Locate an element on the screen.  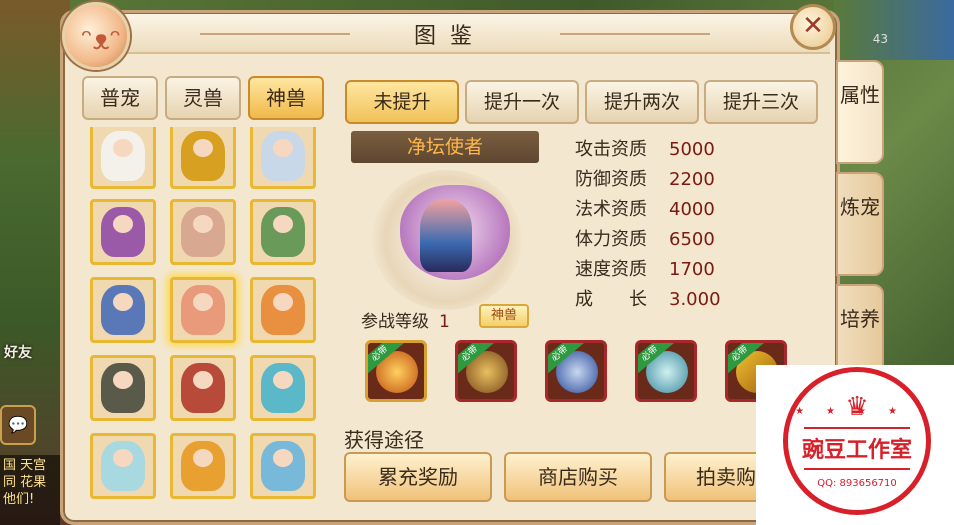
chat-preview: 国 天宫 同 花果 他们! is located at coordinates (30, 490).